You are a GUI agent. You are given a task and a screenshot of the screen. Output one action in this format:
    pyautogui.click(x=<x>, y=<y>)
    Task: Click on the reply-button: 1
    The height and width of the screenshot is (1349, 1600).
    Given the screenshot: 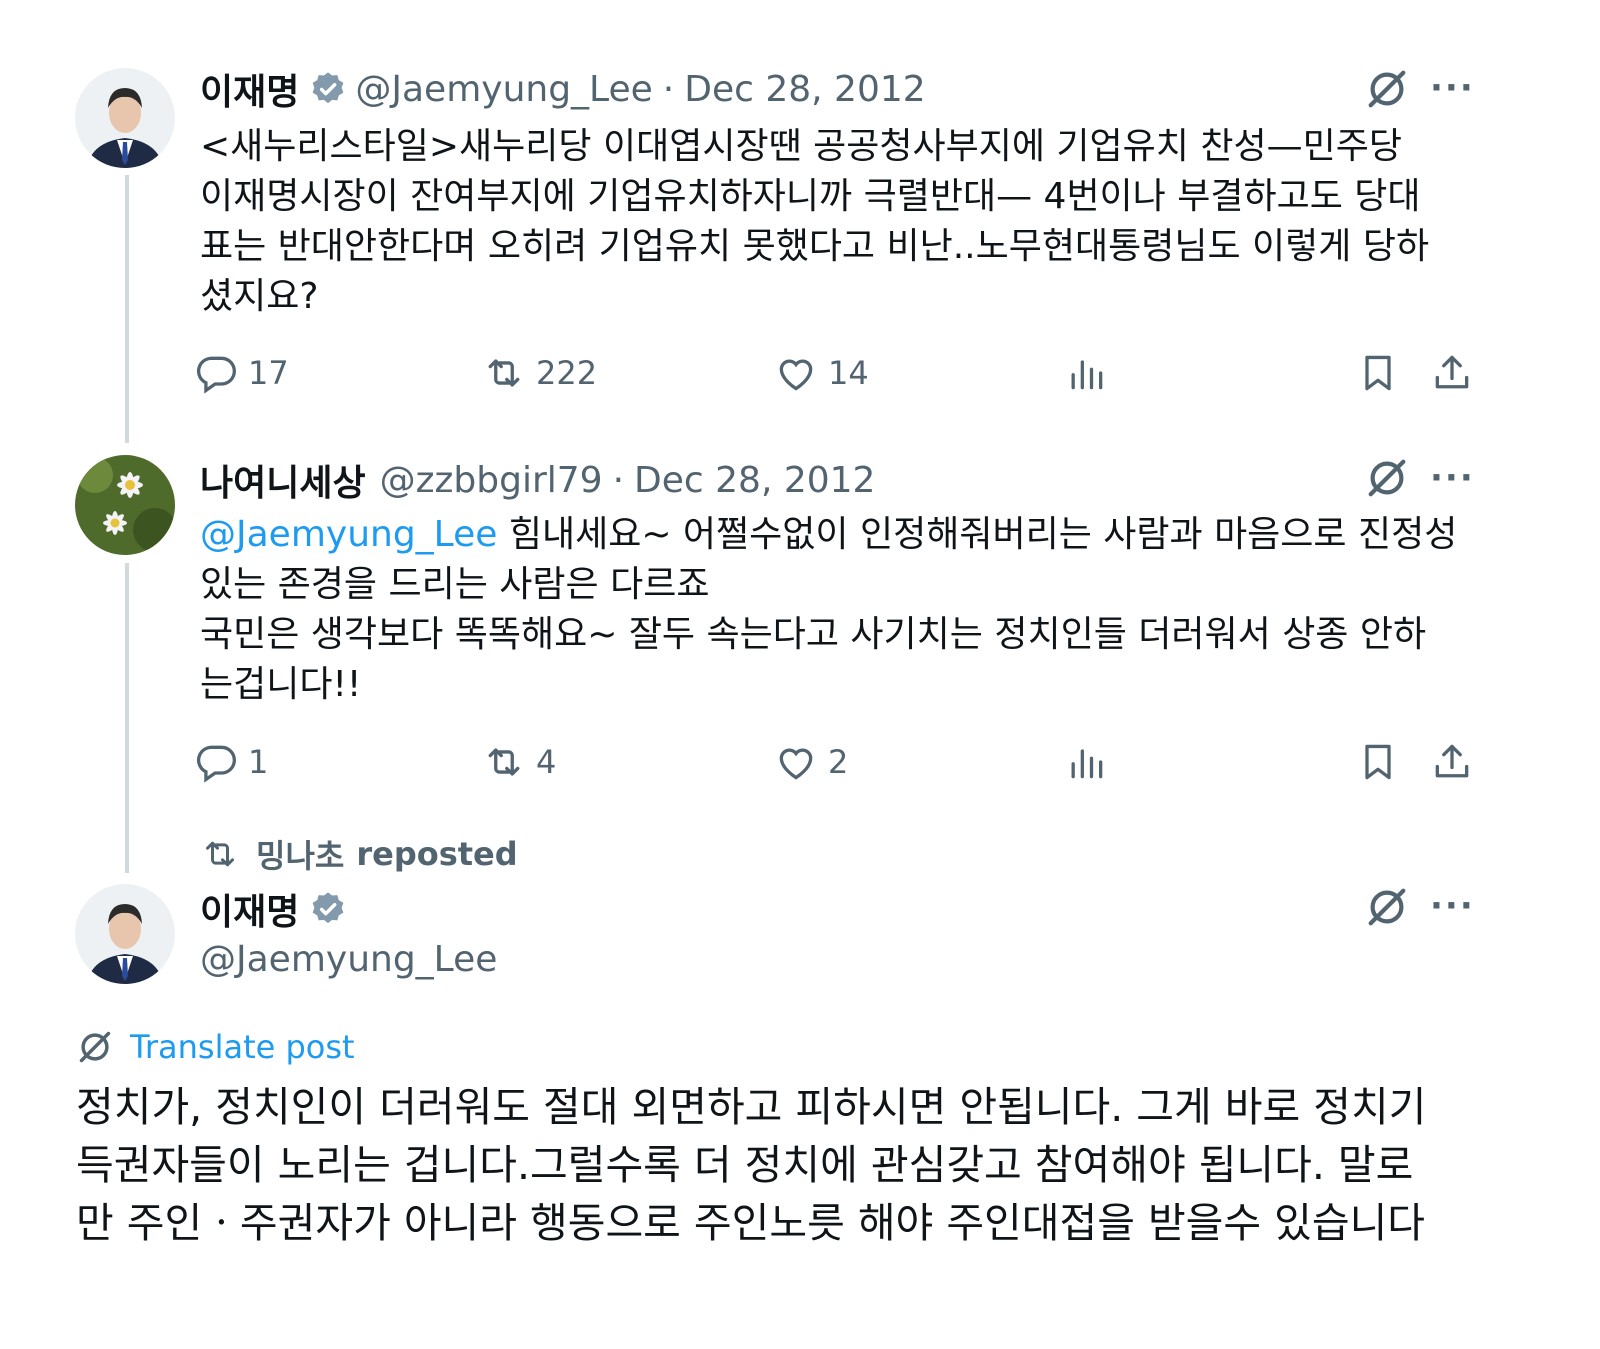 What is the action you would take?
    pyautogui.click(x=231, y=762)
    